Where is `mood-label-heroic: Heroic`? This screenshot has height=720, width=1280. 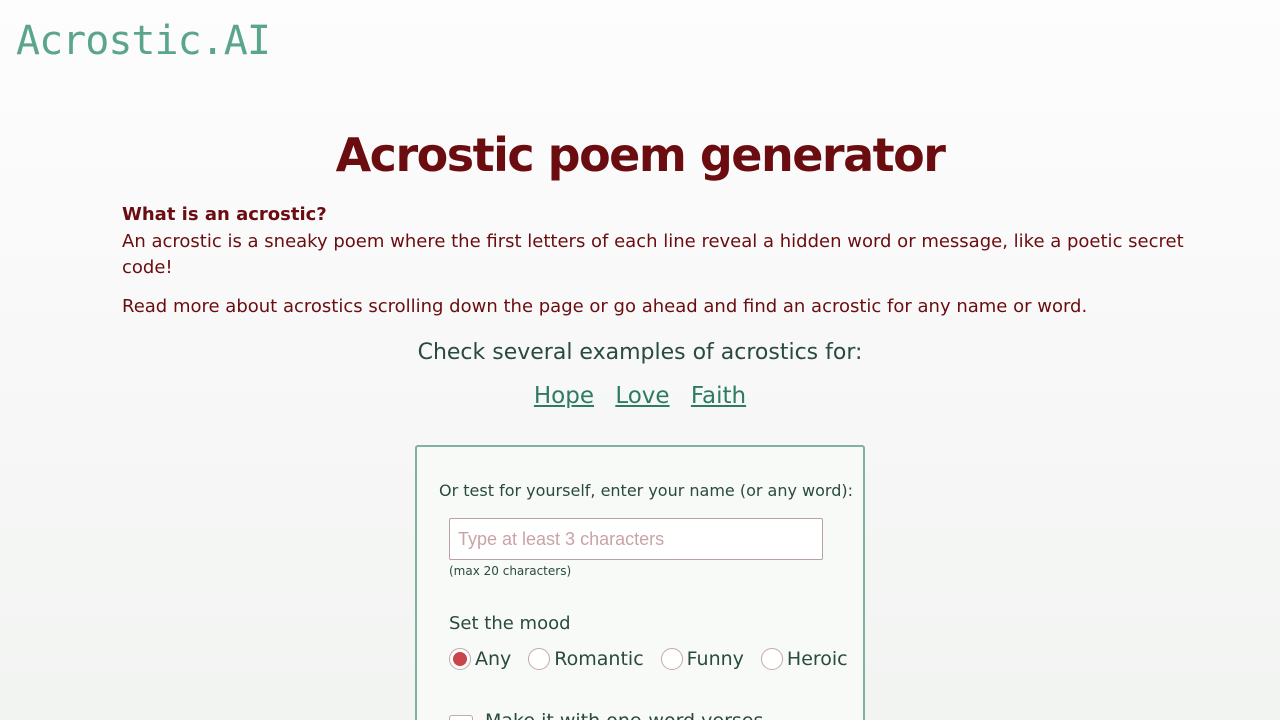
mood-label-heroic: Heroic is located at coordinates (817, 659).